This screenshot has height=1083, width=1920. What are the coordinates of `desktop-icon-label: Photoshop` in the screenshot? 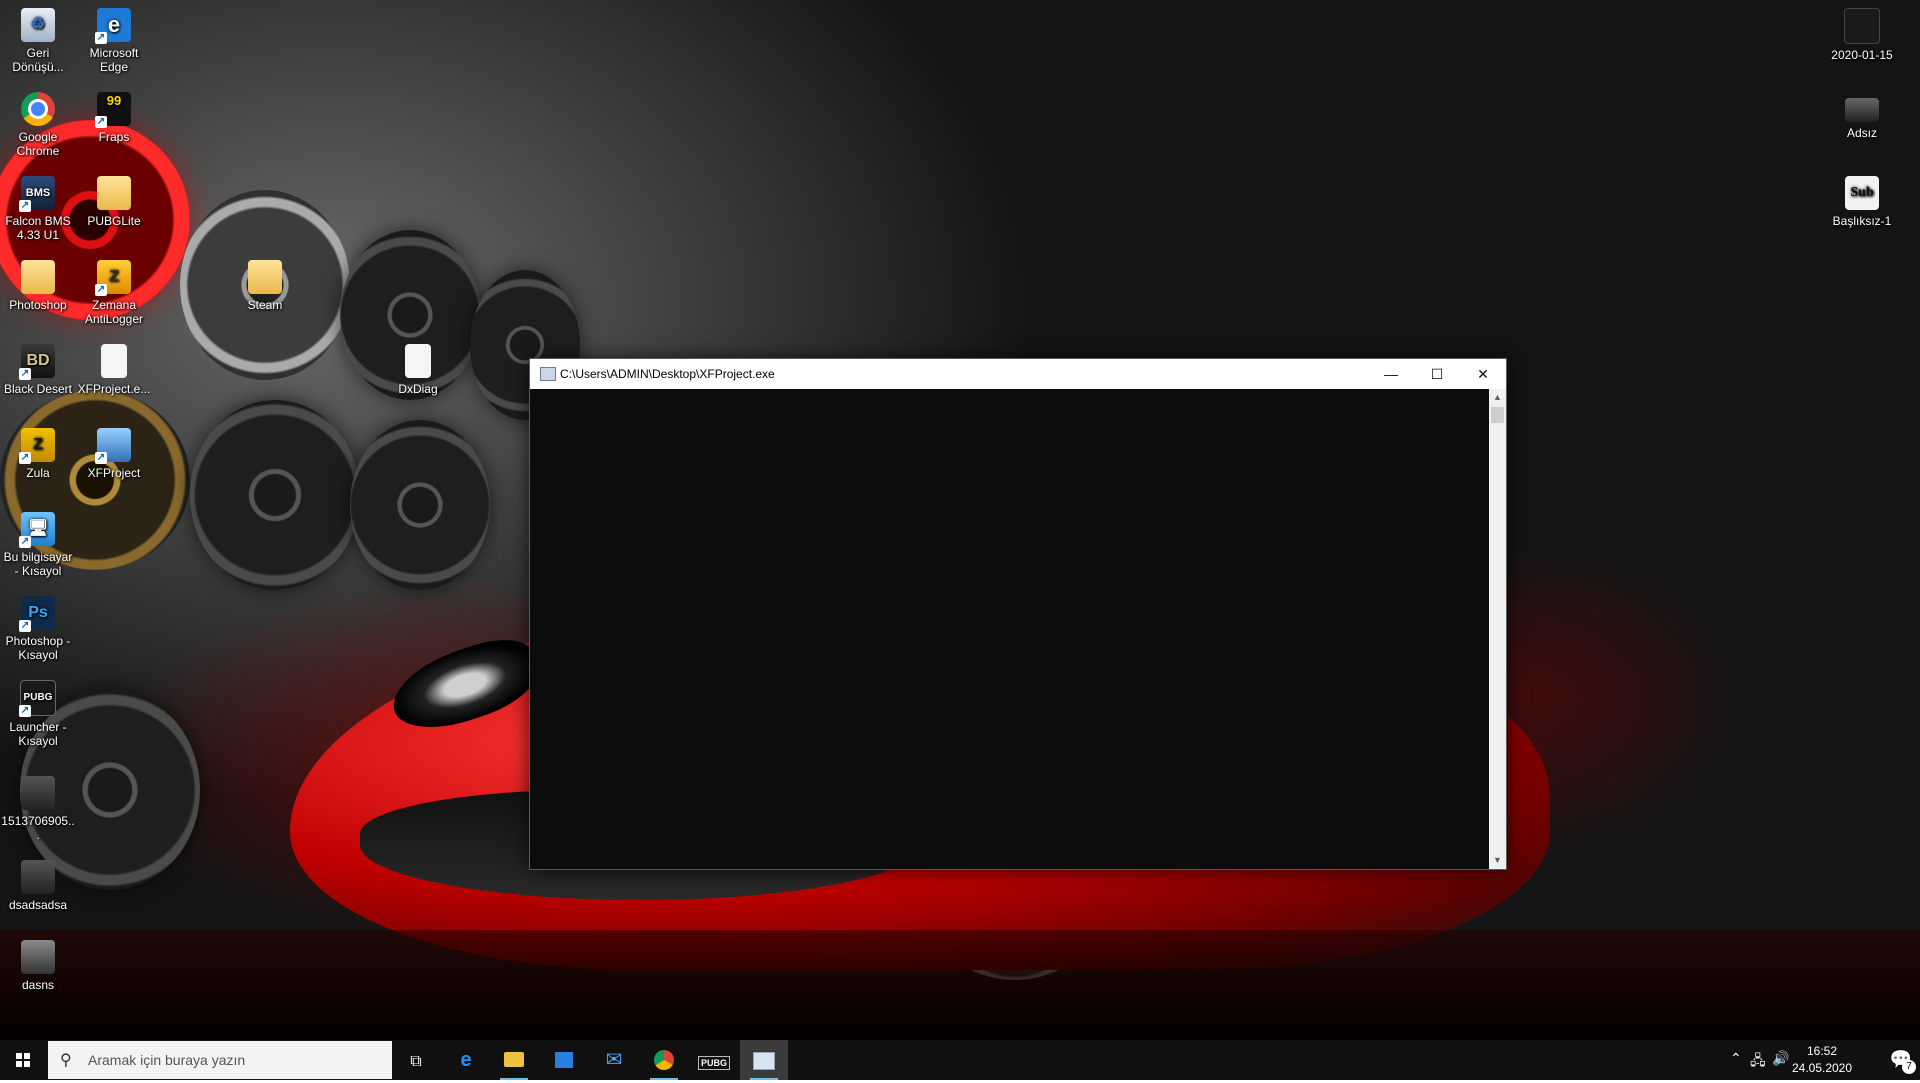 It's located at (38, 305).